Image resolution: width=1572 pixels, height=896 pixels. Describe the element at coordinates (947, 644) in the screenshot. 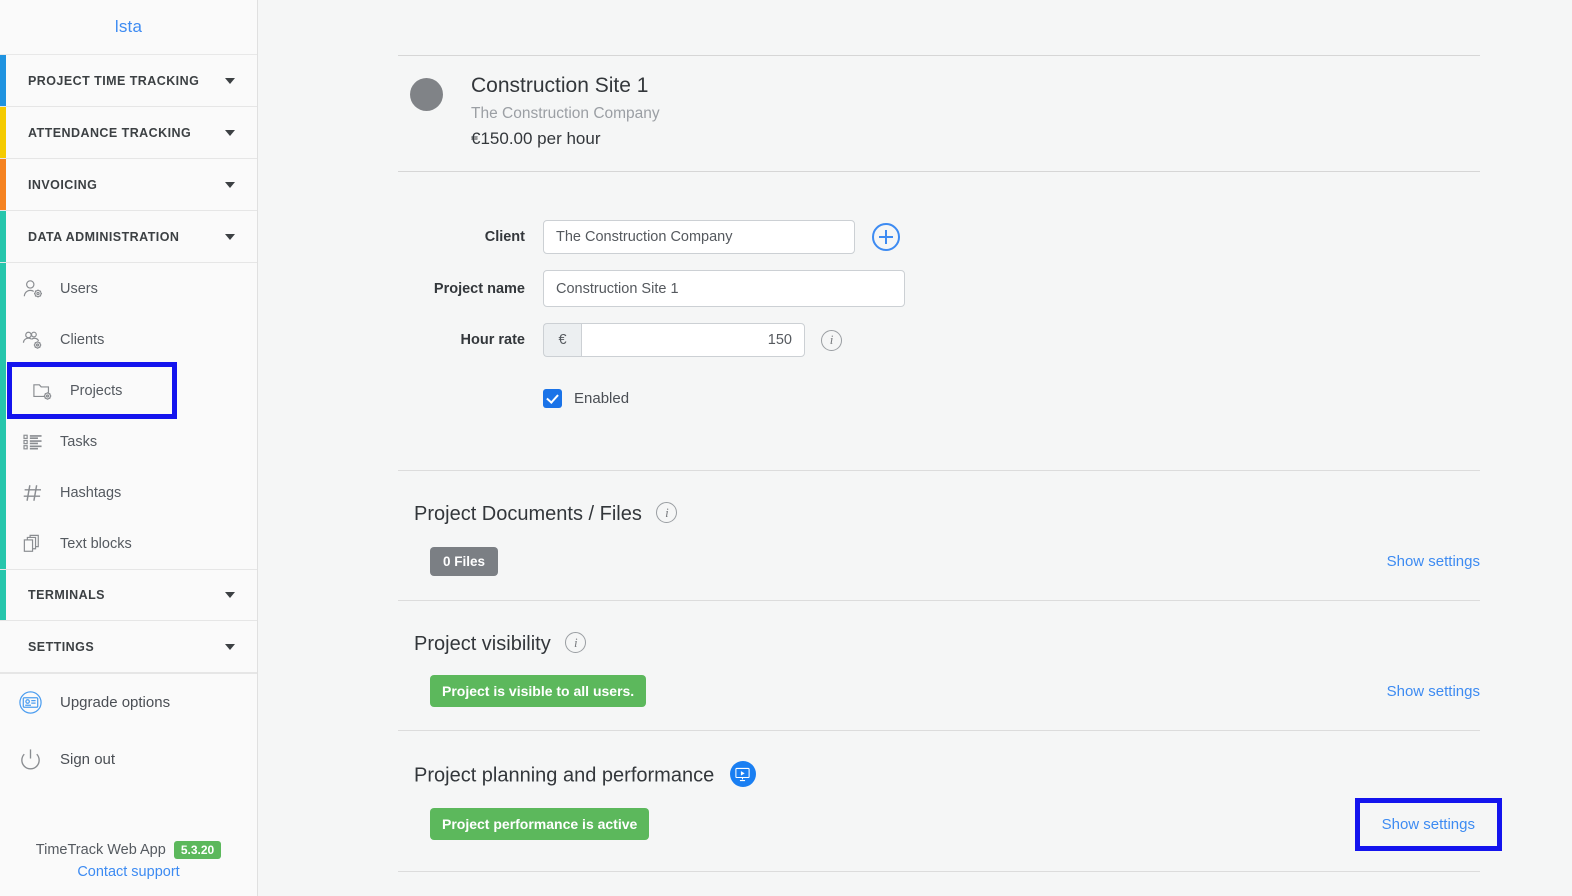

I see `visibility-title: Project visibility i` at that location.